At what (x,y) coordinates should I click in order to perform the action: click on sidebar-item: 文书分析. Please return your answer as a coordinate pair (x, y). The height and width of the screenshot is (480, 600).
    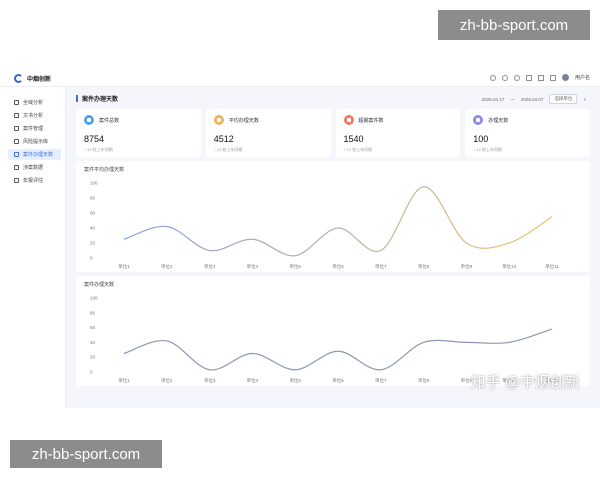
    Looking at the image, I should click on (34, 115).